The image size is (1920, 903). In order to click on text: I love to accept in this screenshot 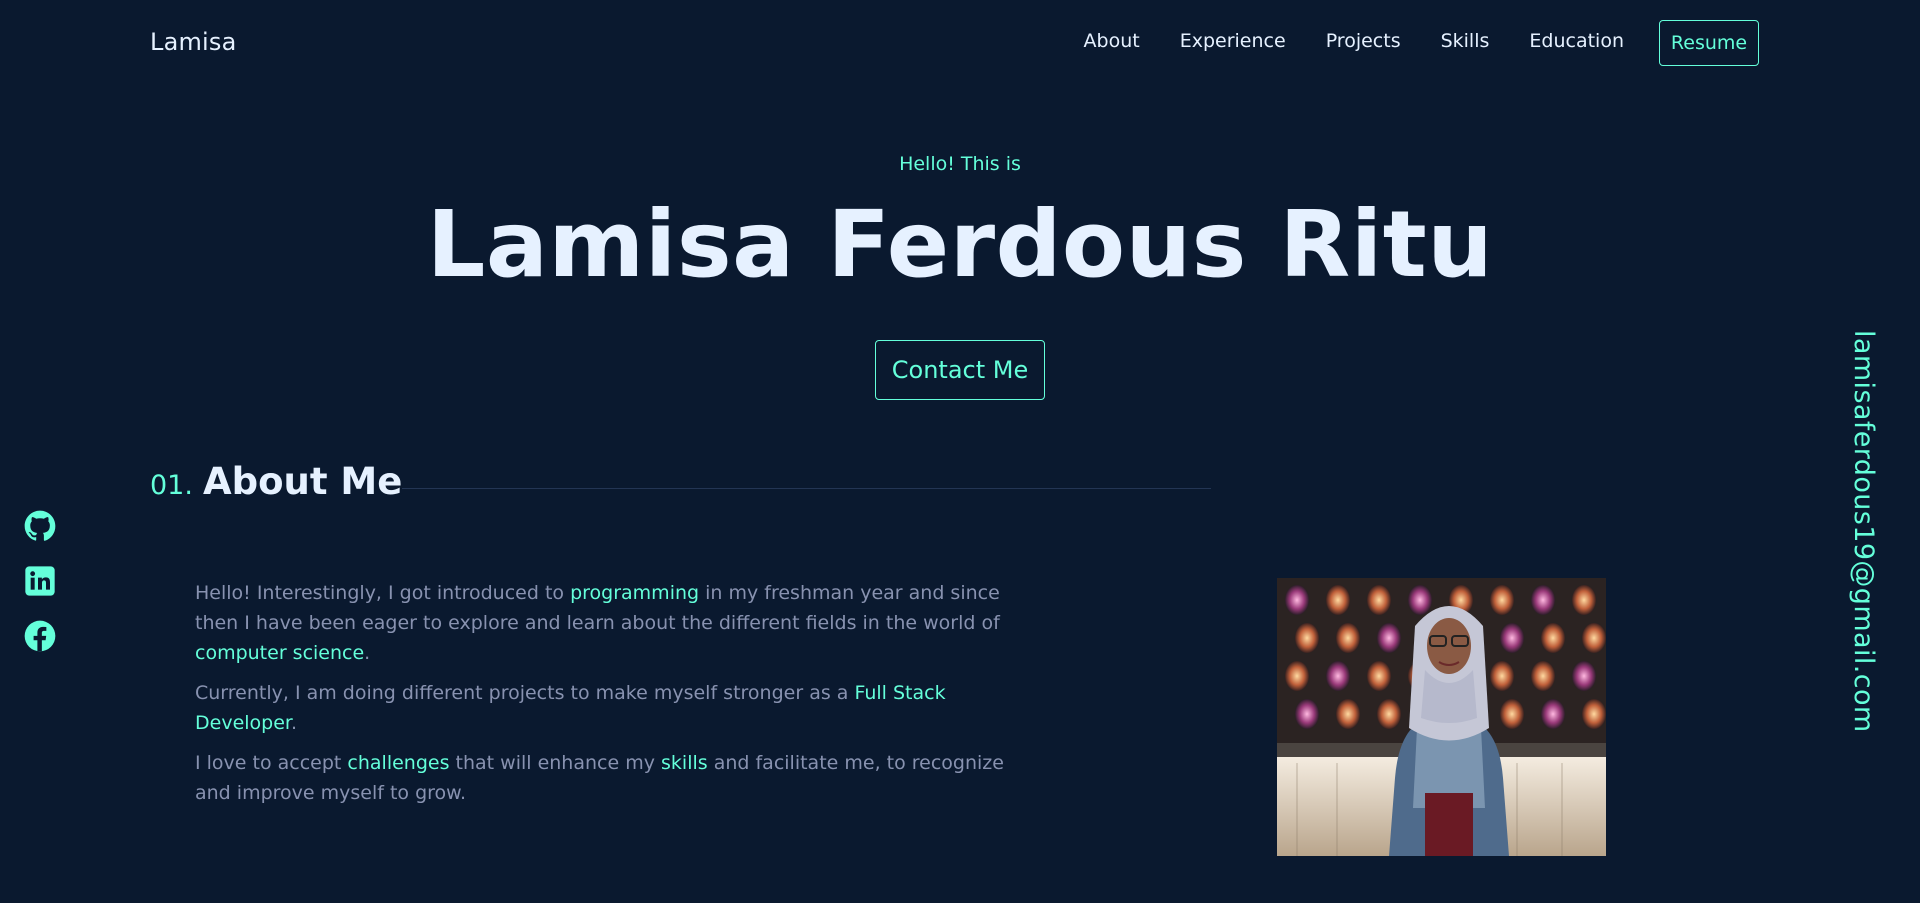, I will do `click(271, 763)`.